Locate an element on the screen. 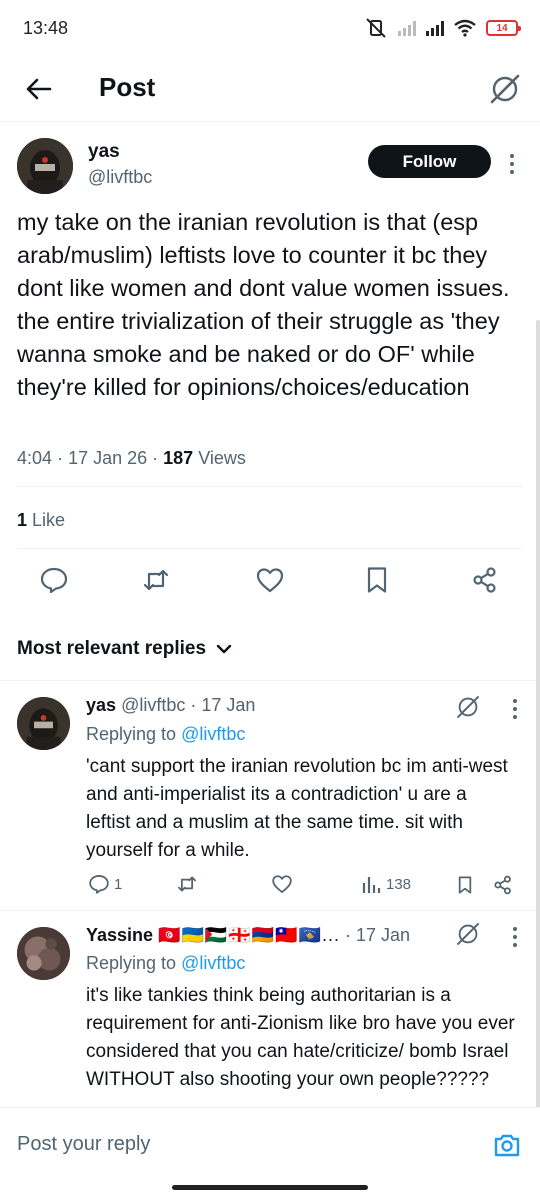 Image resolution: width=540 pixels, height=1199 pixels. author-name: yas is located at coordinates (104, 152).